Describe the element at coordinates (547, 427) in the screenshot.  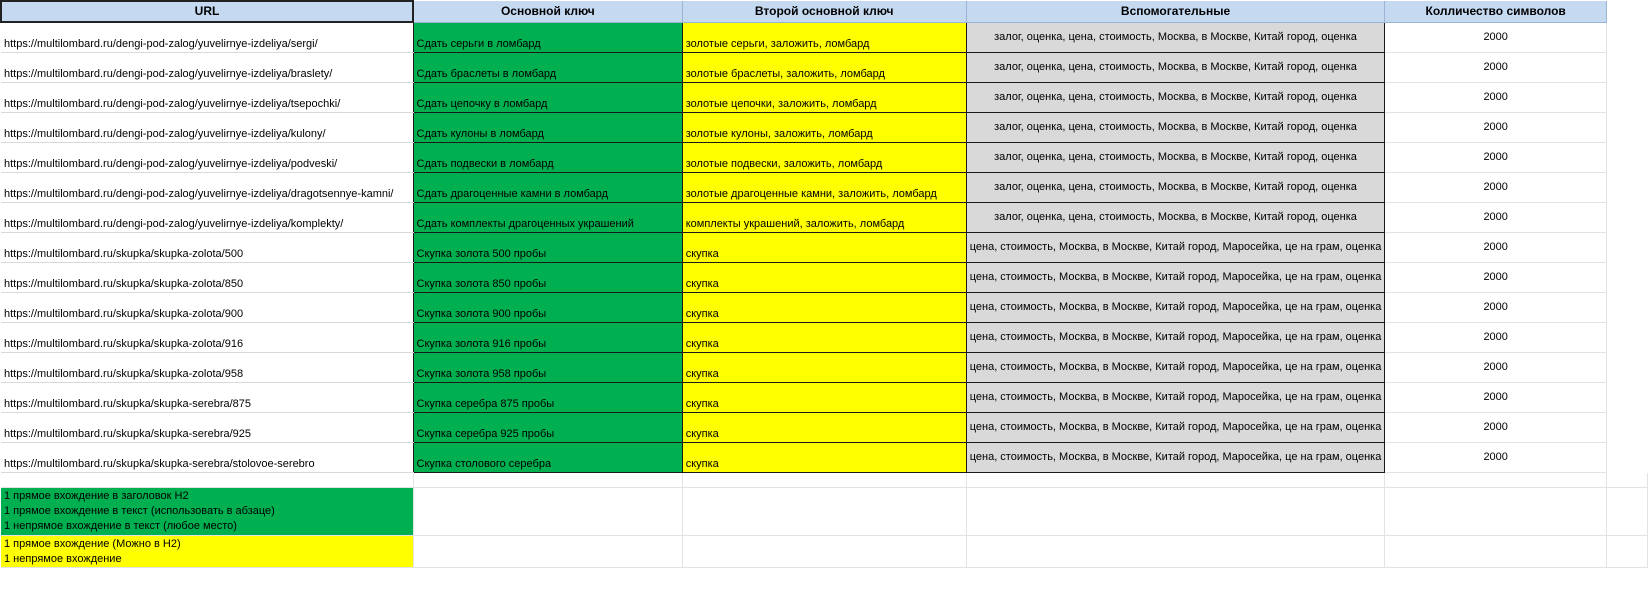
I see `key1-cell: Скупка серебра 925 пробы` at that location.